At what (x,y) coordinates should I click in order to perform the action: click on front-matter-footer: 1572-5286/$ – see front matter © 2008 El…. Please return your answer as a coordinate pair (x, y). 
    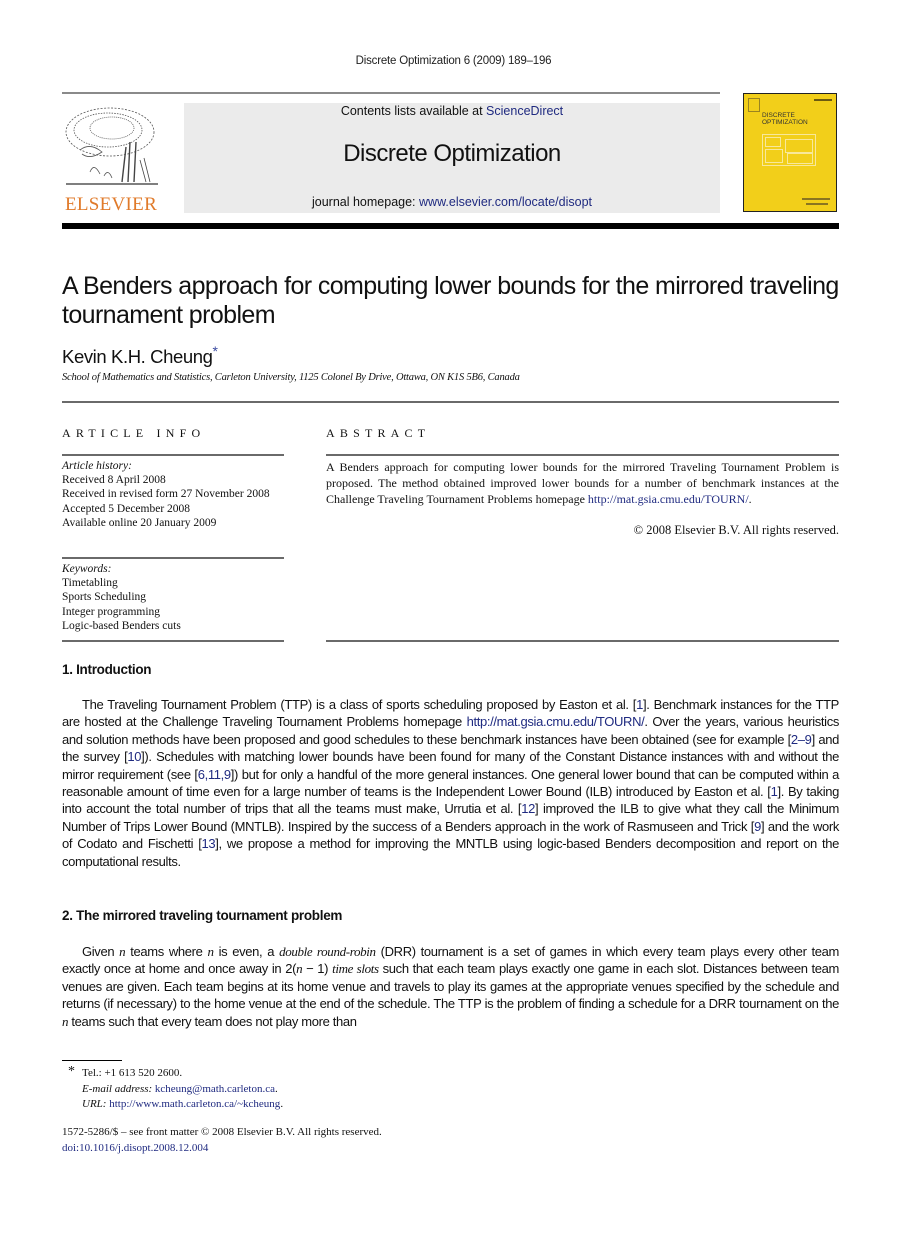
    Looking at the image, I should click on (312, 1140).